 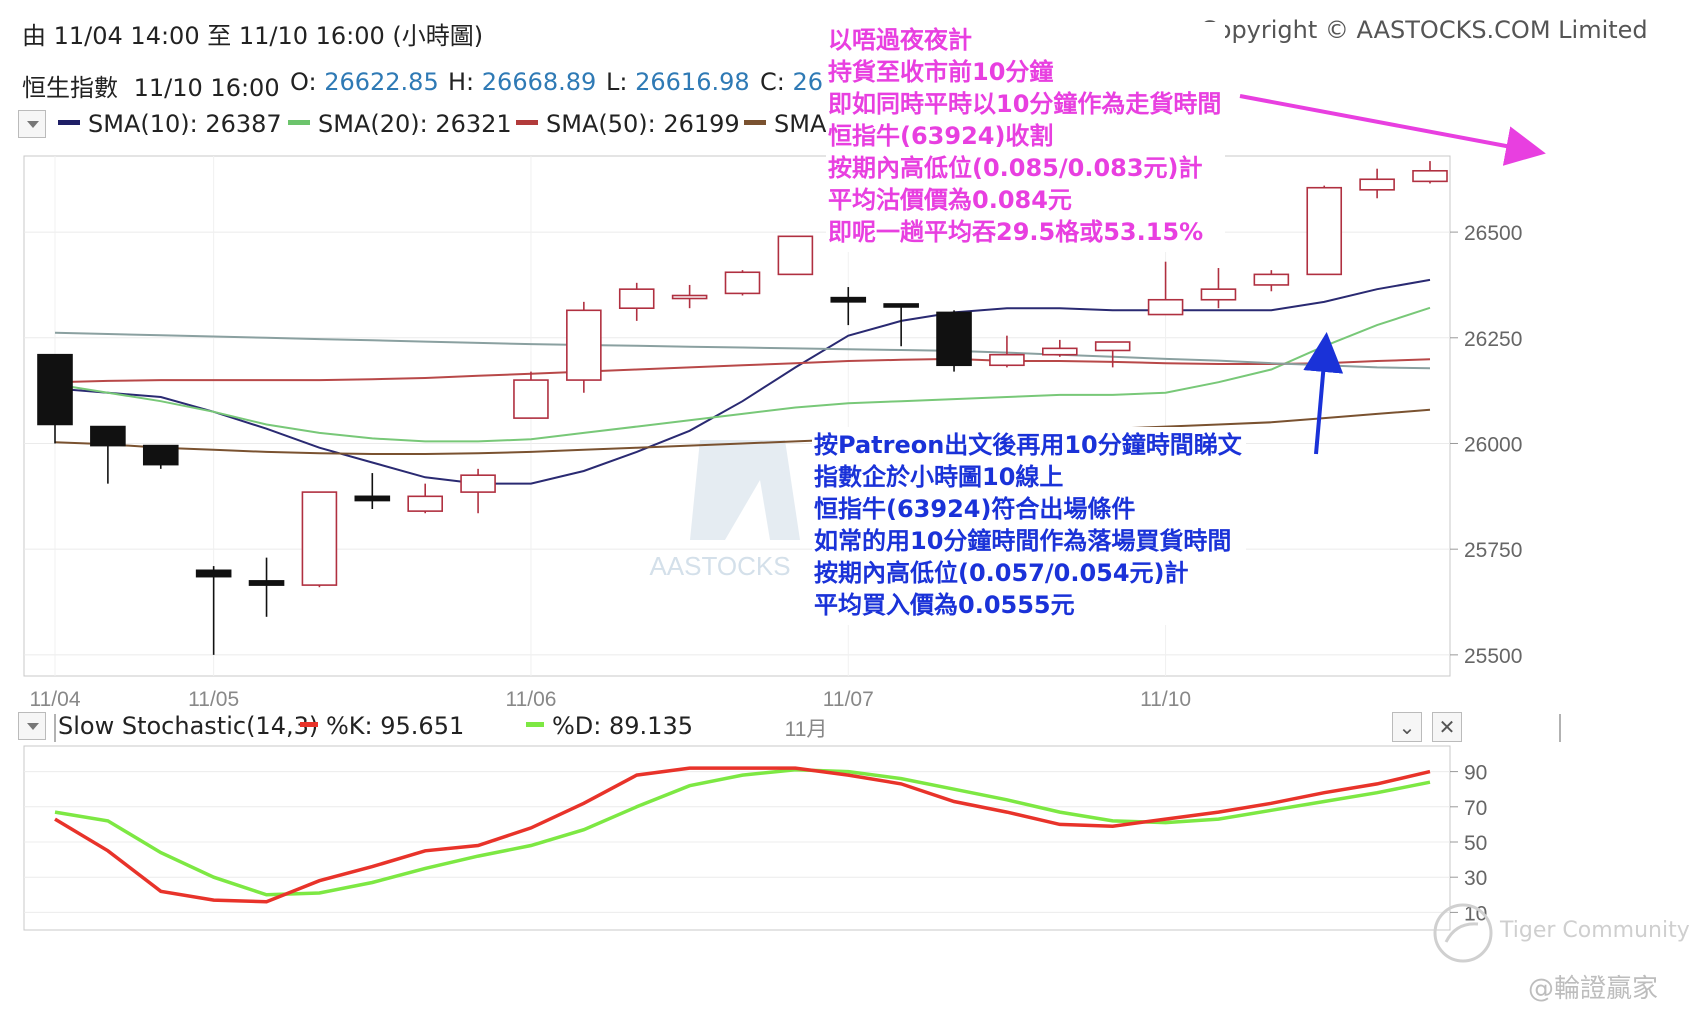 I want to click on tiger-text: Tiger Community, so click(x=1595, y=930).